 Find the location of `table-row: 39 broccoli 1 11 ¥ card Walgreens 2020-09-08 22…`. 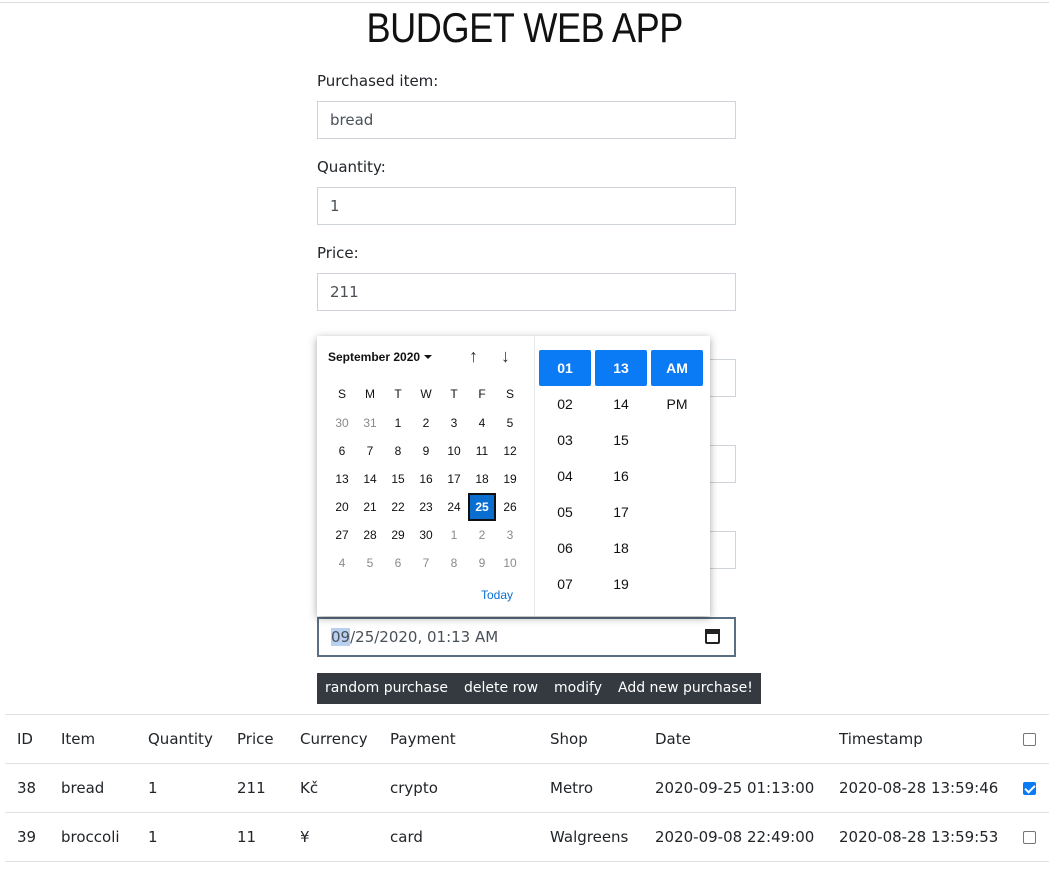

table-row: 39 broccoli 1 11 ¥ card Walgreens 2020-09-08 22… is located at coordinates (527, 836).